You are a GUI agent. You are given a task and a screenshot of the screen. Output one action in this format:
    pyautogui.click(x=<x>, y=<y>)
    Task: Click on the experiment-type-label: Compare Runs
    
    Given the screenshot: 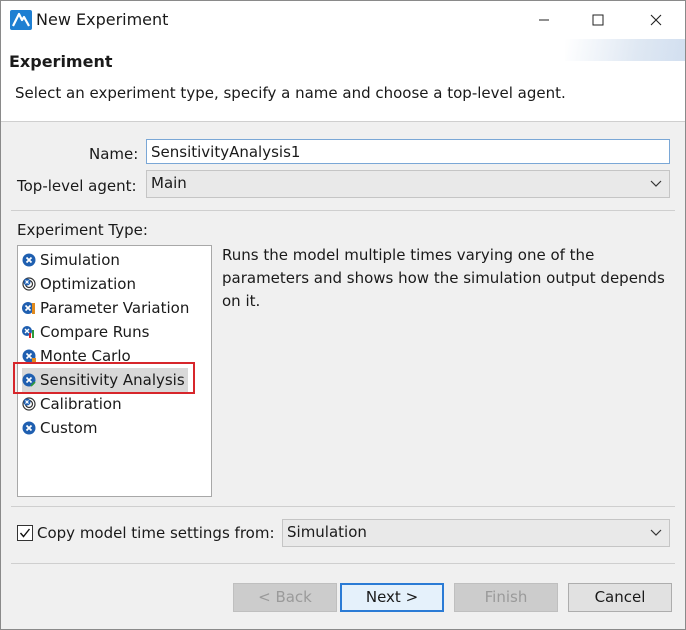 What is the action you would take?
    pyautogui.click(x=95, y=332)
    